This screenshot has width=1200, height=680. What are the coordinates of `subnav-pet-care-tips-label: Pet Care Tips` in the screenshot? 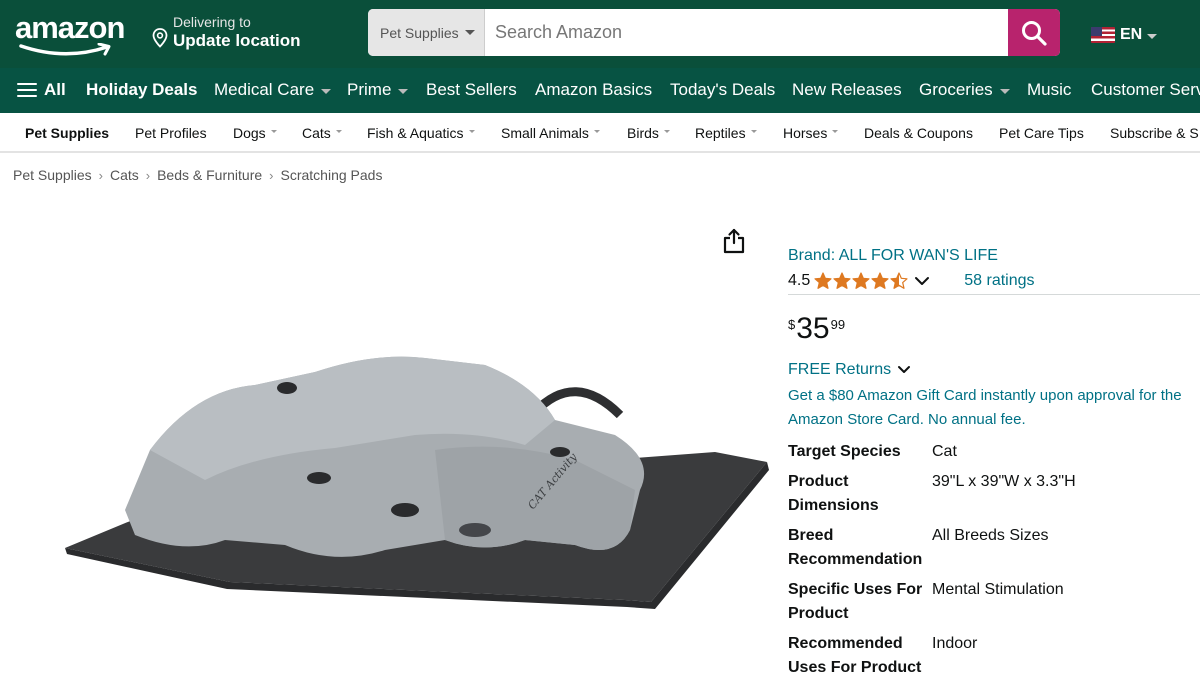 It's located at (1041, 133).